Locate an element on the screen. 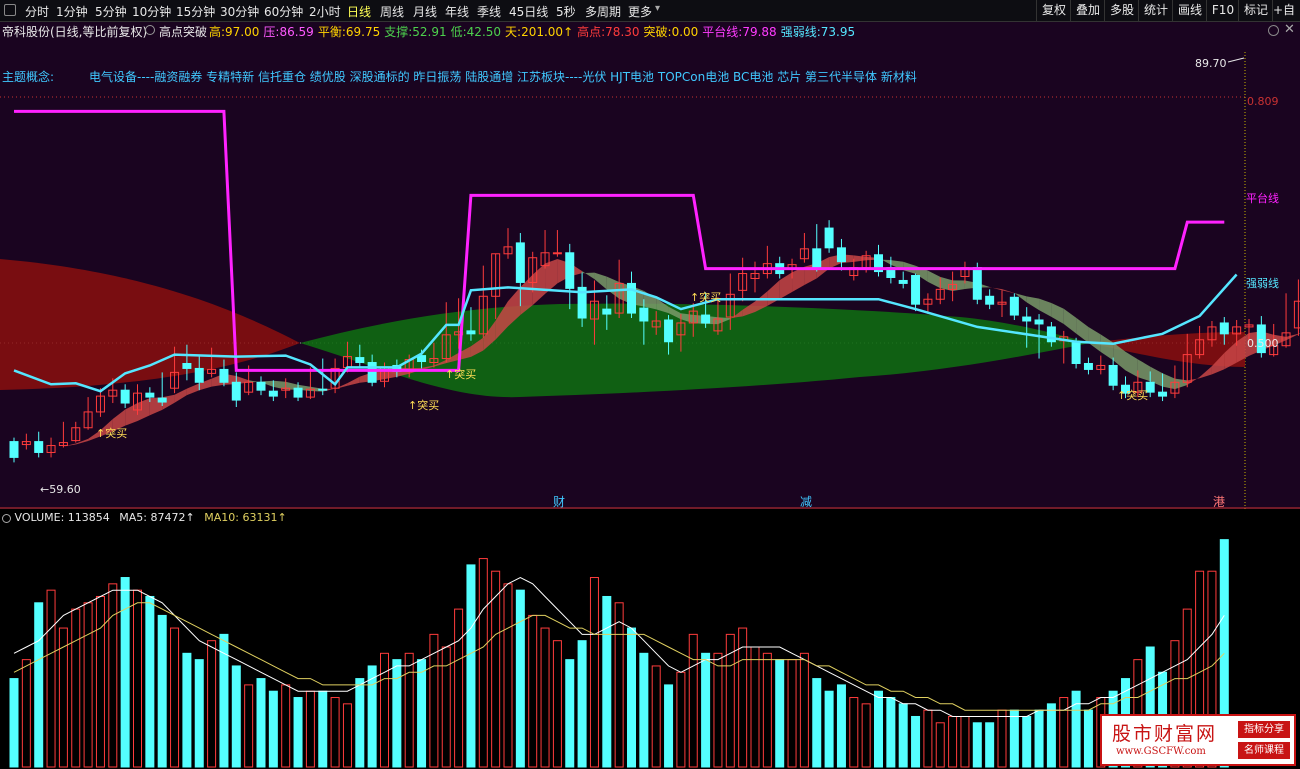 The image size is (1300, 769). indicator-name: 高点突破 is located at coordinates (183, 31).